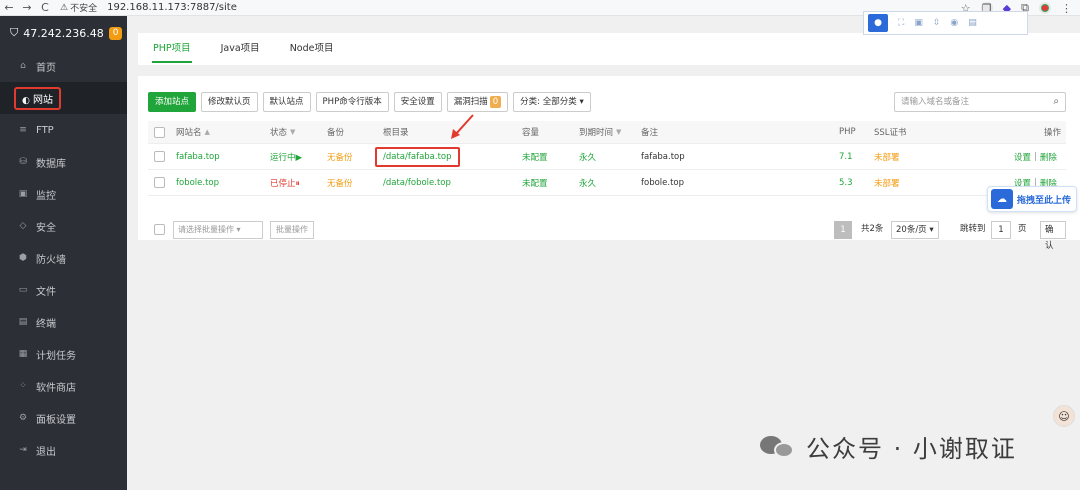 The image size is (1080, 490). Describe the element at coordinates (911, 449) in the screenshot. I see `watermark-text: 公众号 · 小谢取证` at that location.